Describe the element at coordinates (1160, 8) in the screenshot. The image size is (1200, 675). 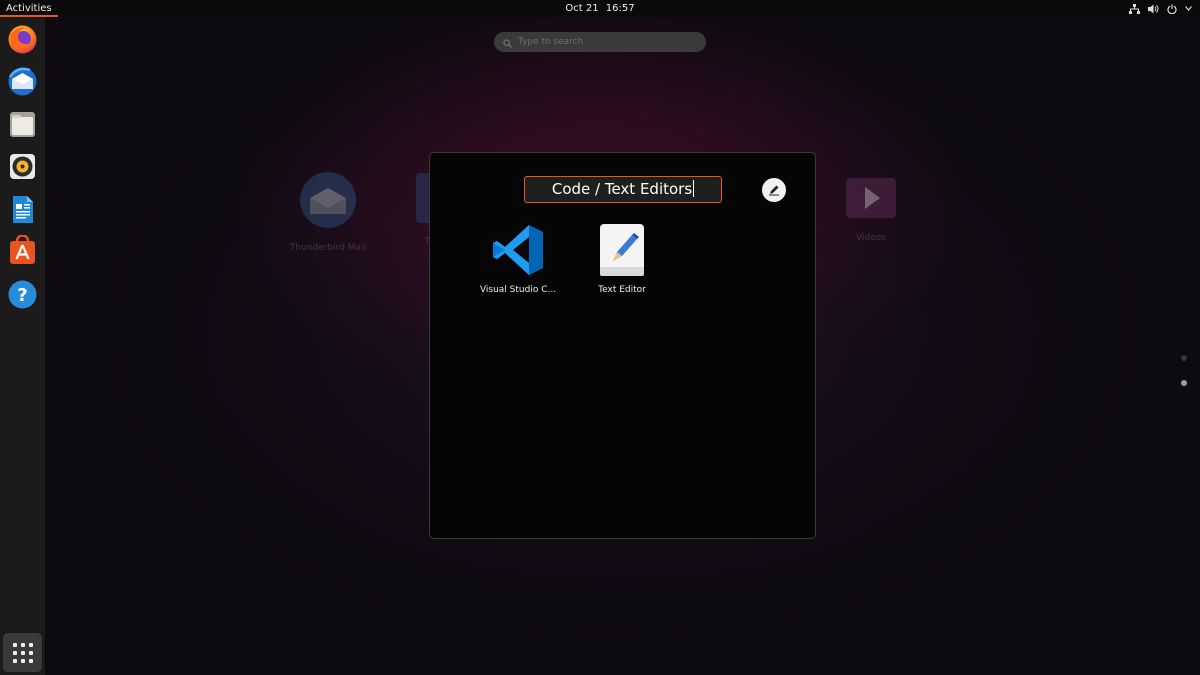
I see `system-tray` at that location.